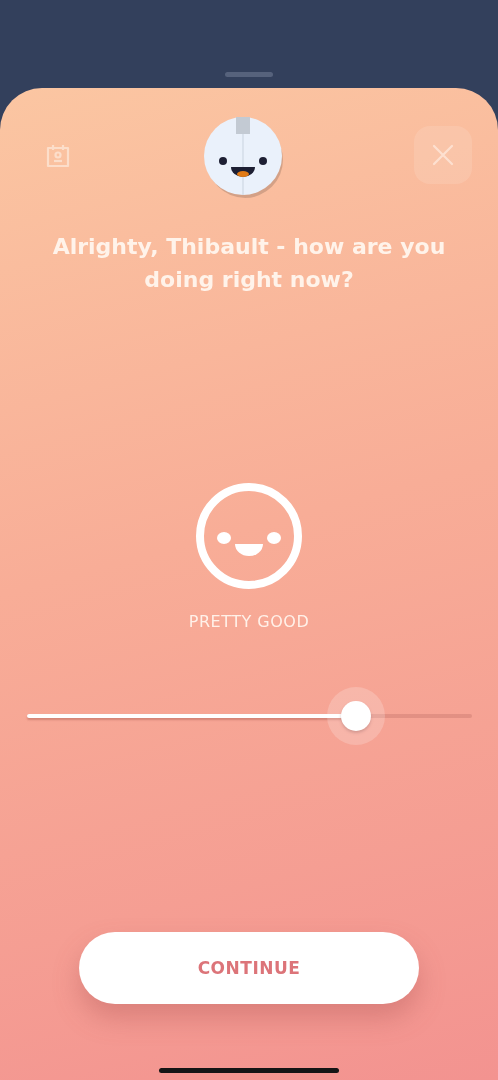 This screenshot has height=1080, width=498. What do you see at coordinates (249, 621) in the screenshot?
I see `mood-label: PRETTY GOOD` at bounding box center [249, 621].